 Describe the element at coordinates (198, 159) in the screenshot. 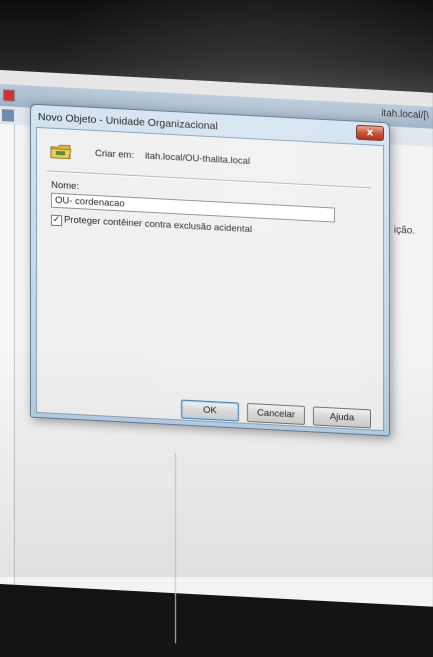

I see `create-in-path: itah.local/OU-thalita.local` at that location.